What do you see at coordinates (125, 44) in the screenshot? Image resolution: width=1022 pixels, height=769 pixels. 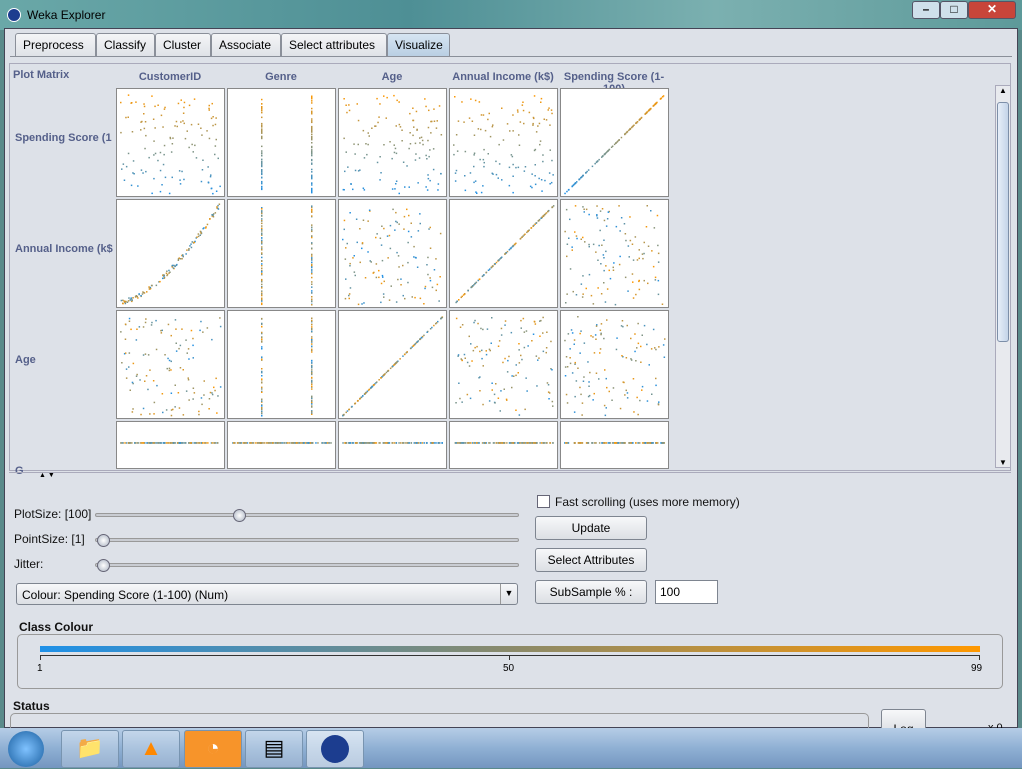 I see `tab-classify: Classify` at bounding box center [125, 44].